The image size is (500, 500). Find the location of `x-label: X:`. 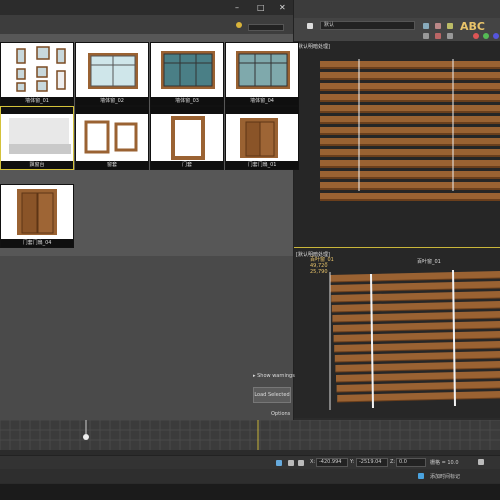

x-label: X: is located at coordinates (313, 462).